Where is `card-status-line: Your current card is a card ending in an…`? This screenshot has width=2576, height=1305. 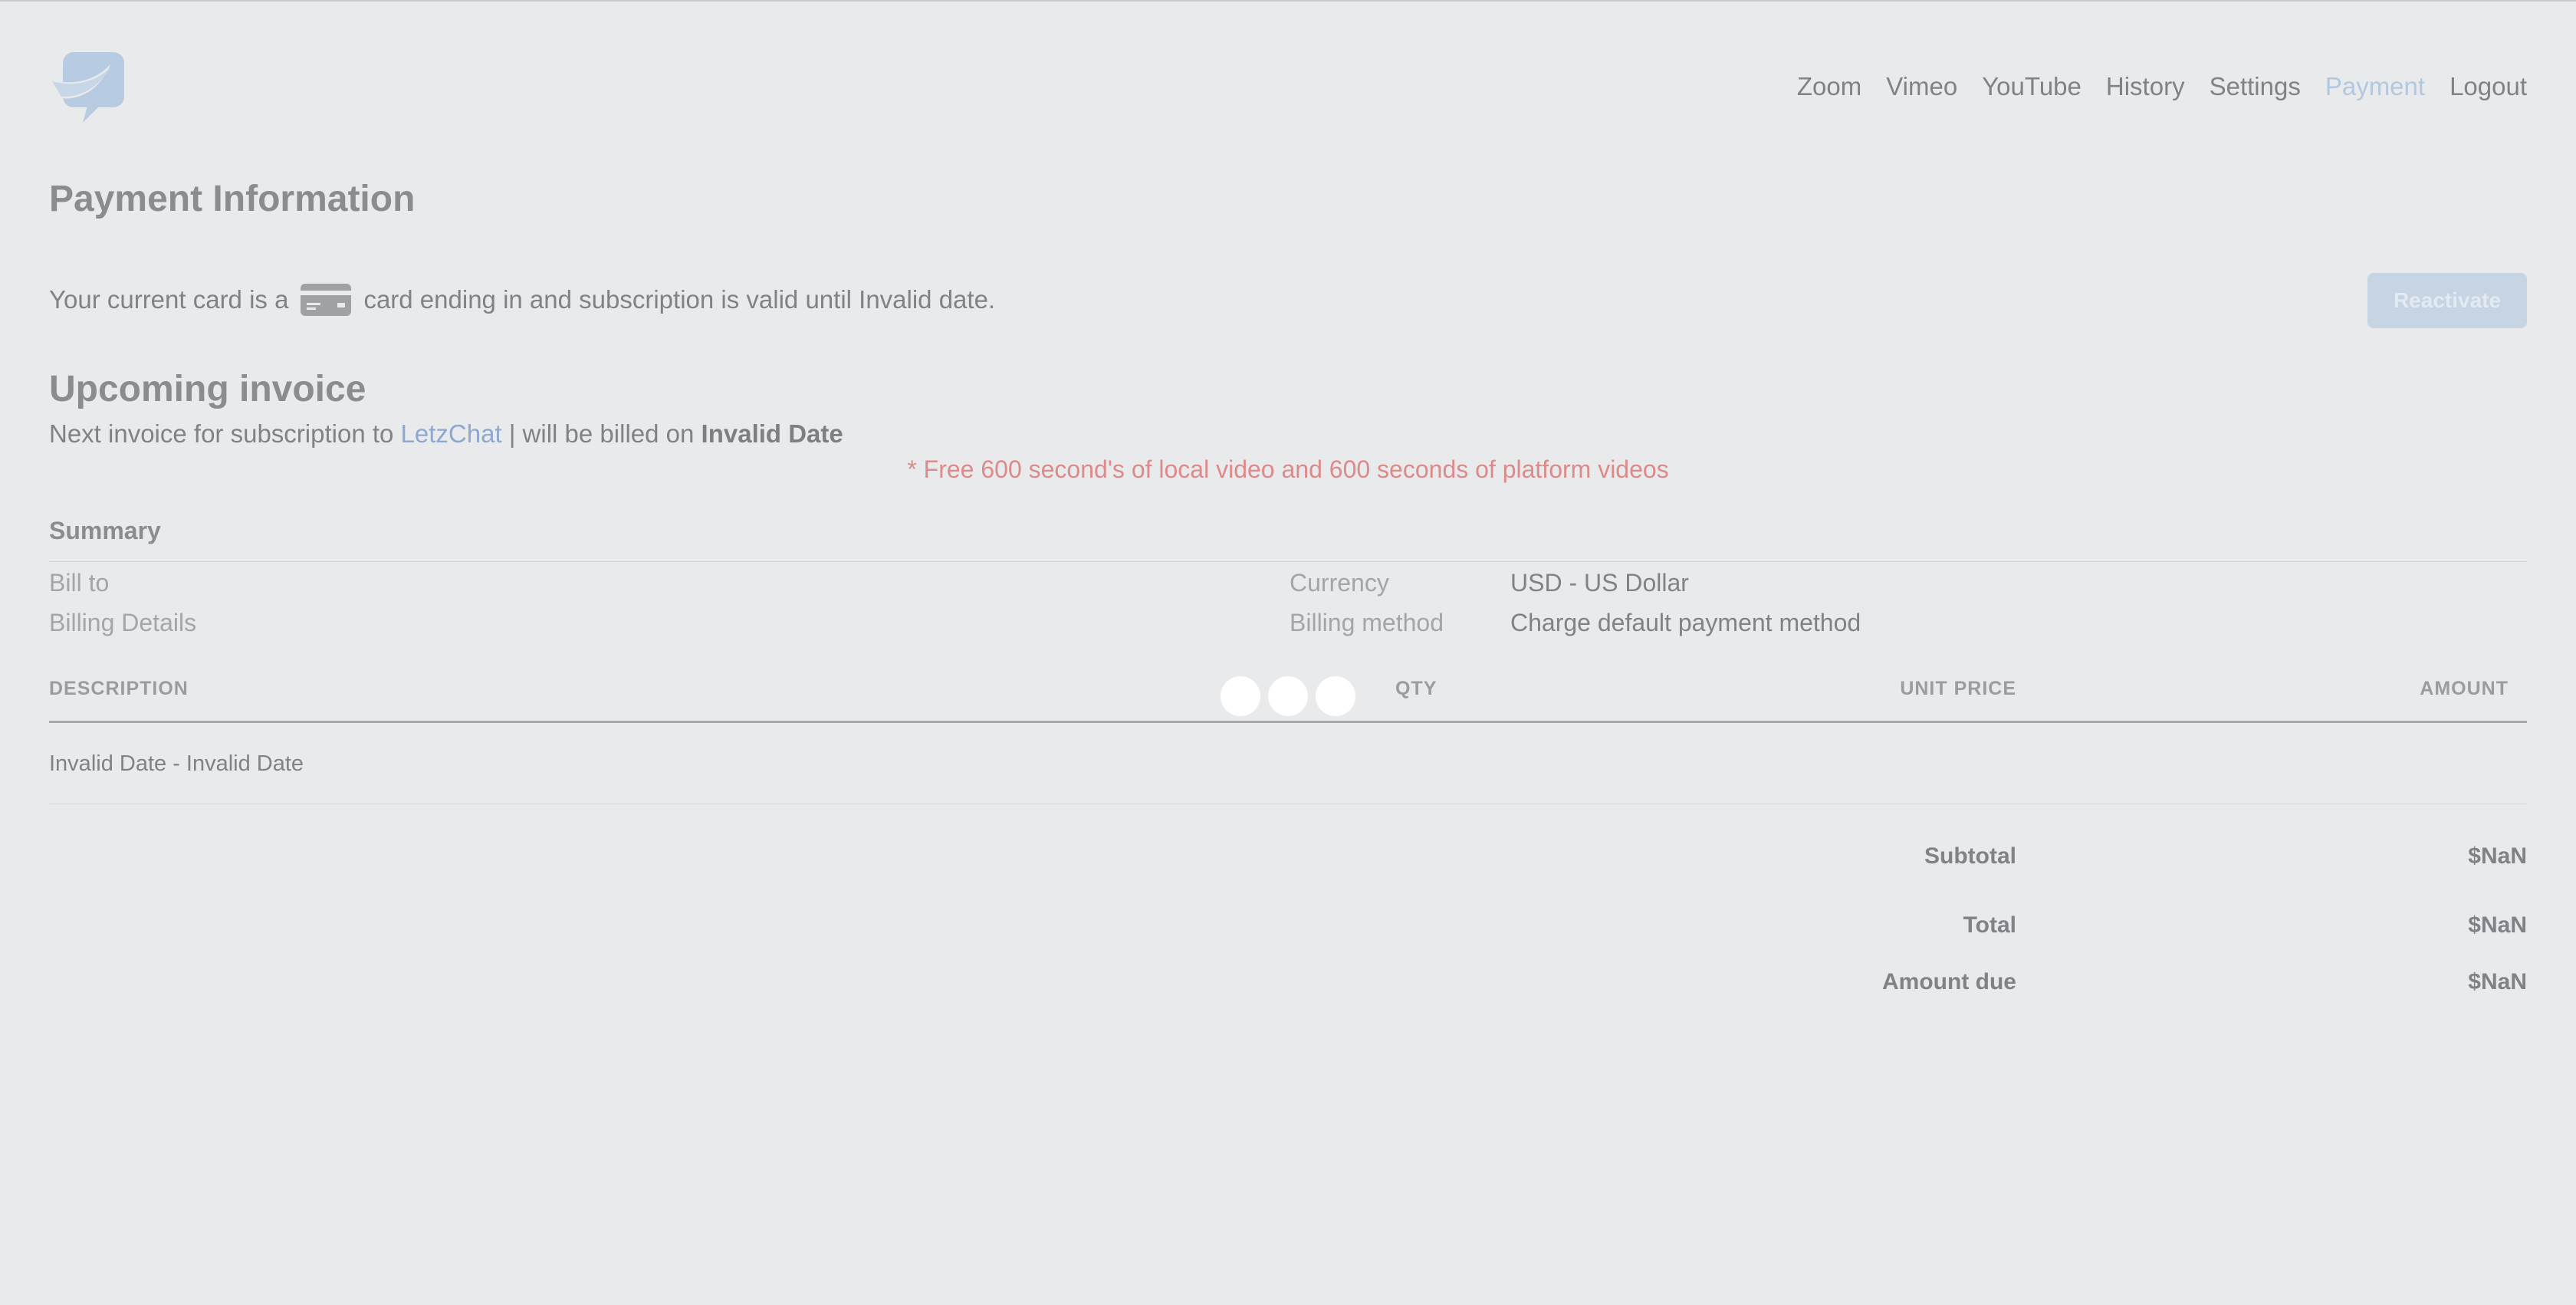 card-status-line: Your current card is a card ending in an… is located at coordinates (522, 300).